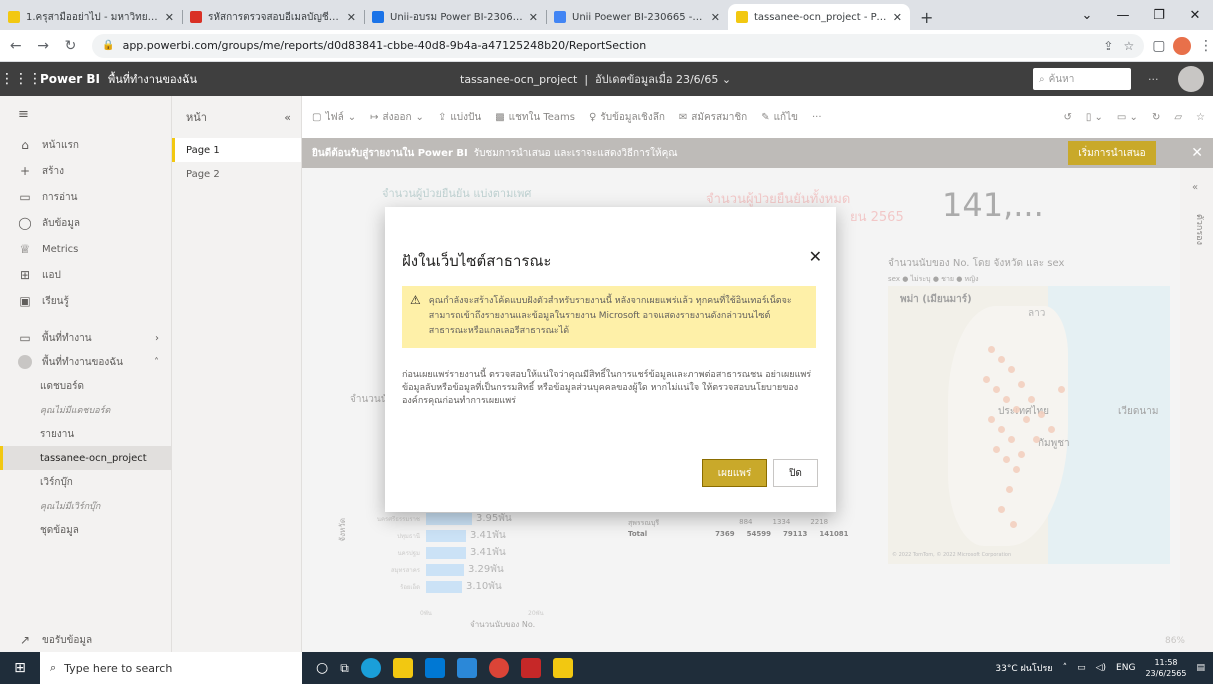 The height and width of the screenshot is (684, 1213). Describe the element at coordinates (1196, 410) in the screenshot. I see `filters-pane-collapsed: « ตัวกรอง` at that location.